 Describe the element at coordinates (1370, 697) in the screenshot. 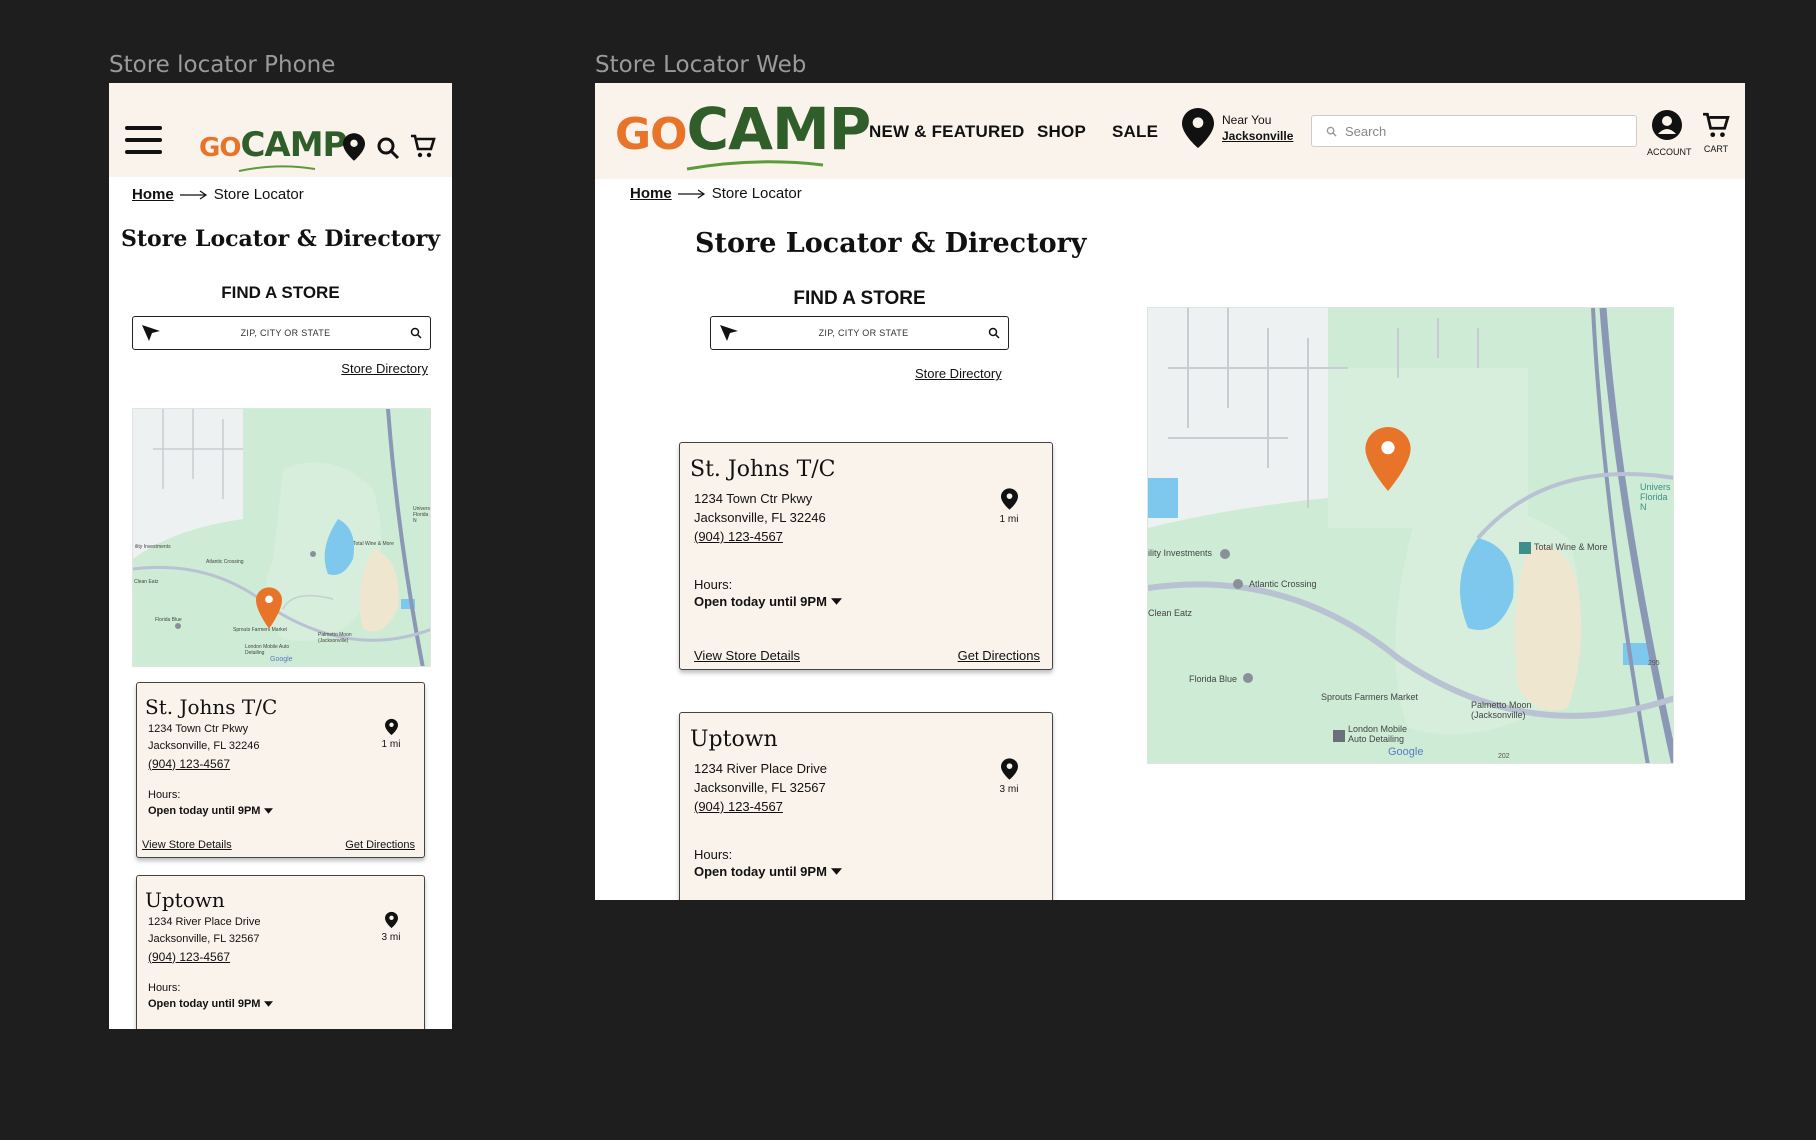

I see `map-label-sprouts: Sprouts Farmers Market` at that location.